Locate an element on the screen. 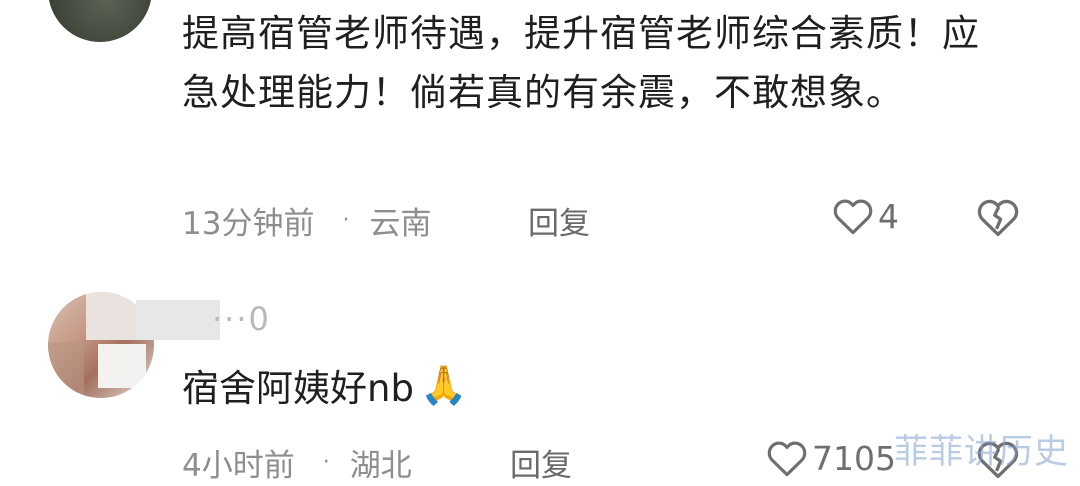 The height and width of the screenshot is (486, 1080). comment-location: 湖北 is located at coordinates (380, 465).